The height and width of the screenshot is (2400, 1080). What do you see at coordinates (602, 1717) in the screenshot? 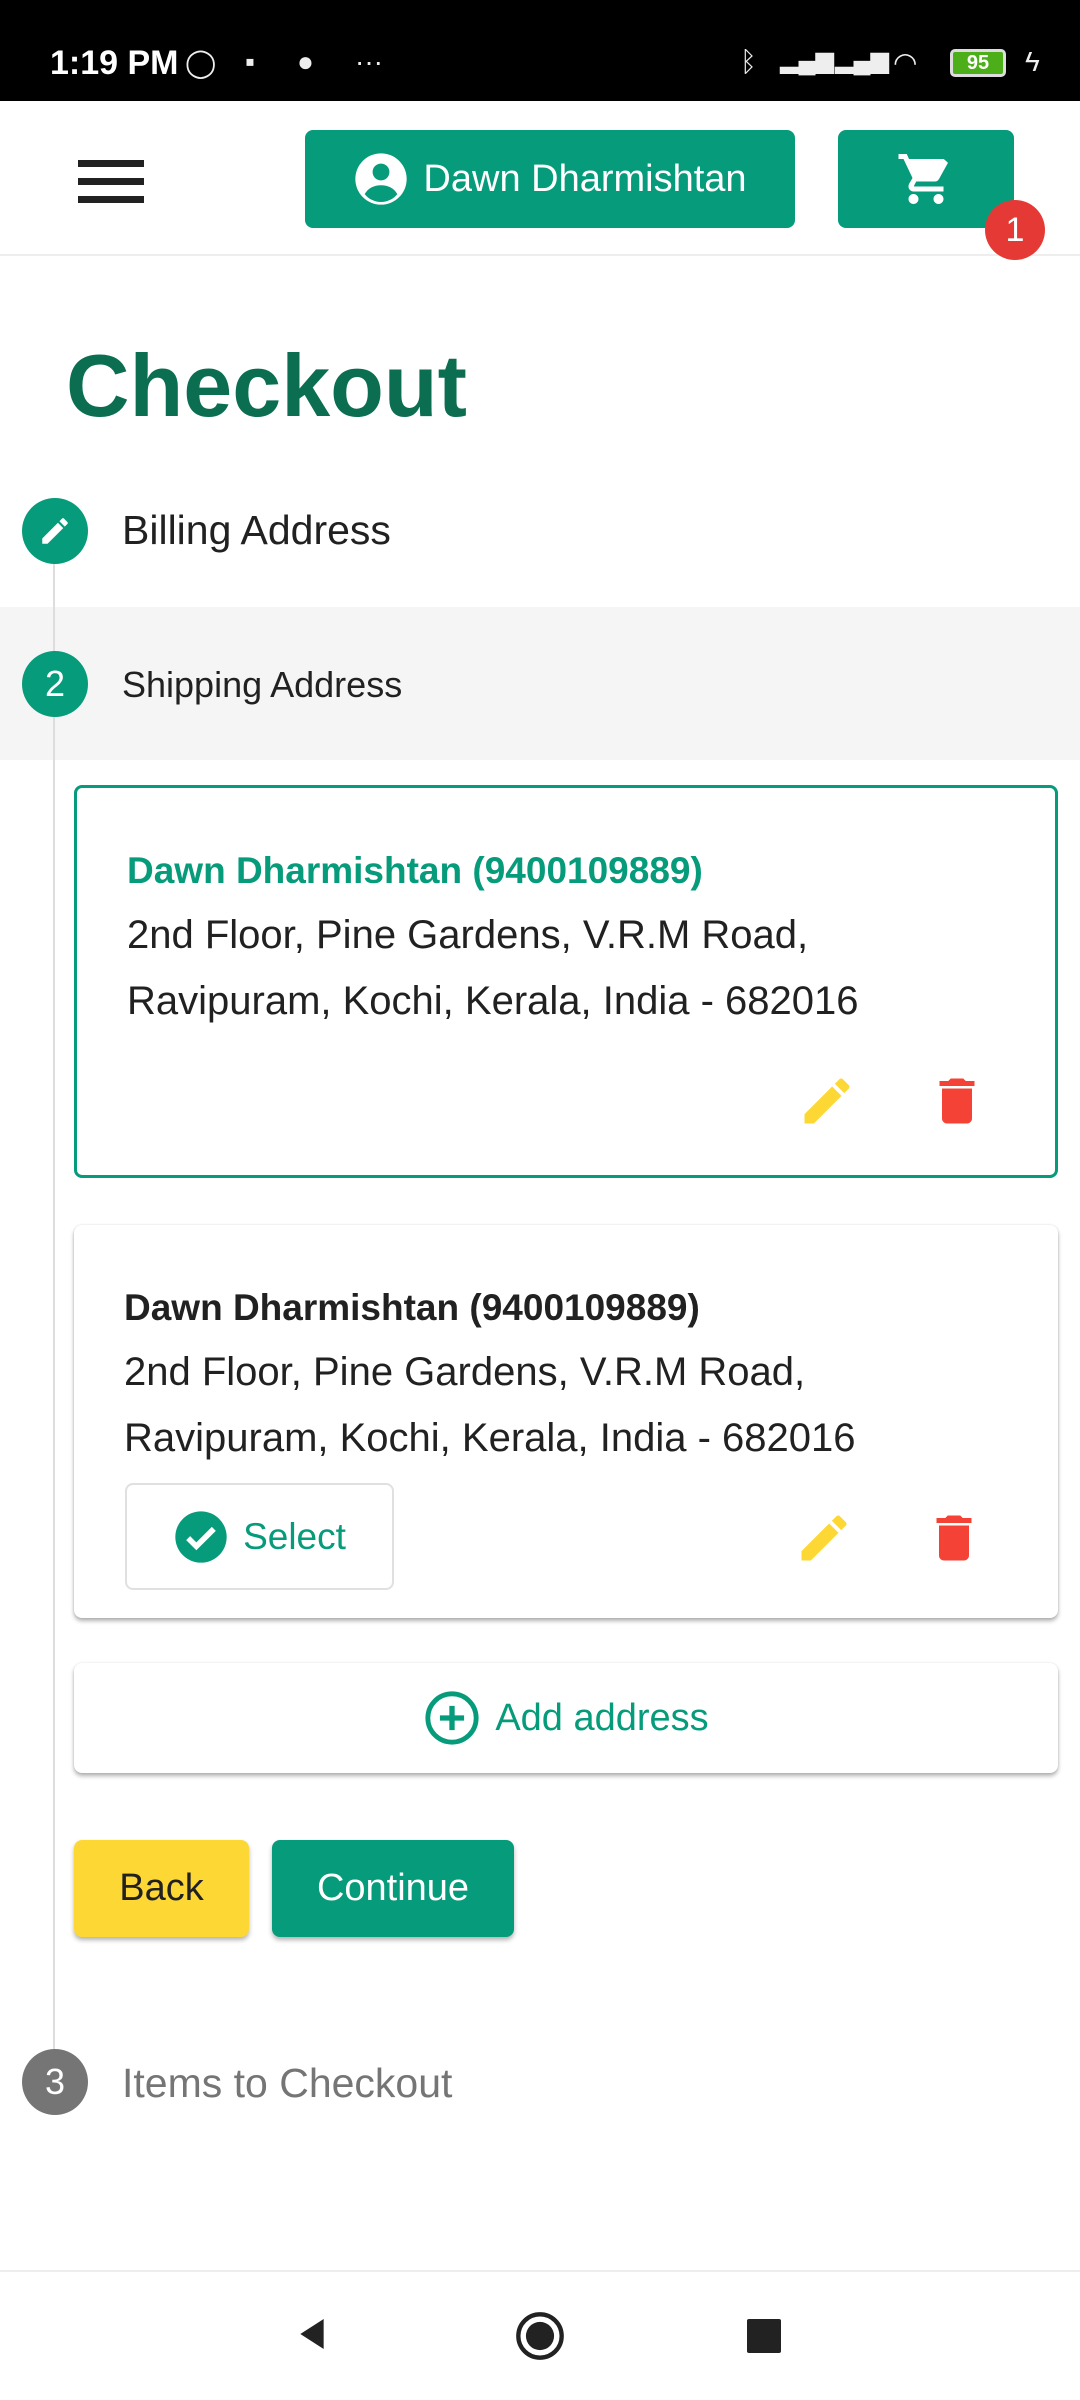
I see `add-address-label: Add address` at bounding box center [602, 1717].